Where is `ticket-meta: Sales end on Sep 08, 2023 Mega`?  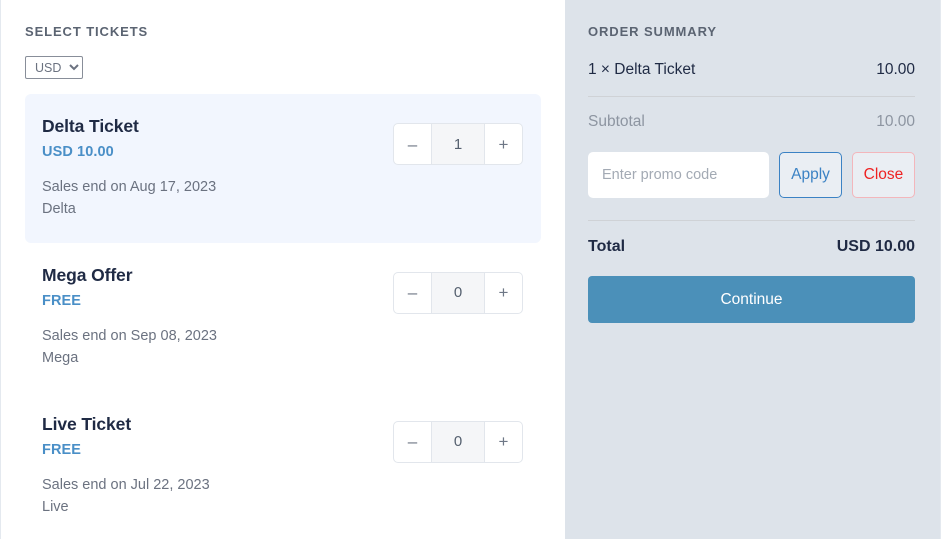 ticket-meta: Sales end on Sep 08, 2023 Mega is located at coordinates (217, 347).